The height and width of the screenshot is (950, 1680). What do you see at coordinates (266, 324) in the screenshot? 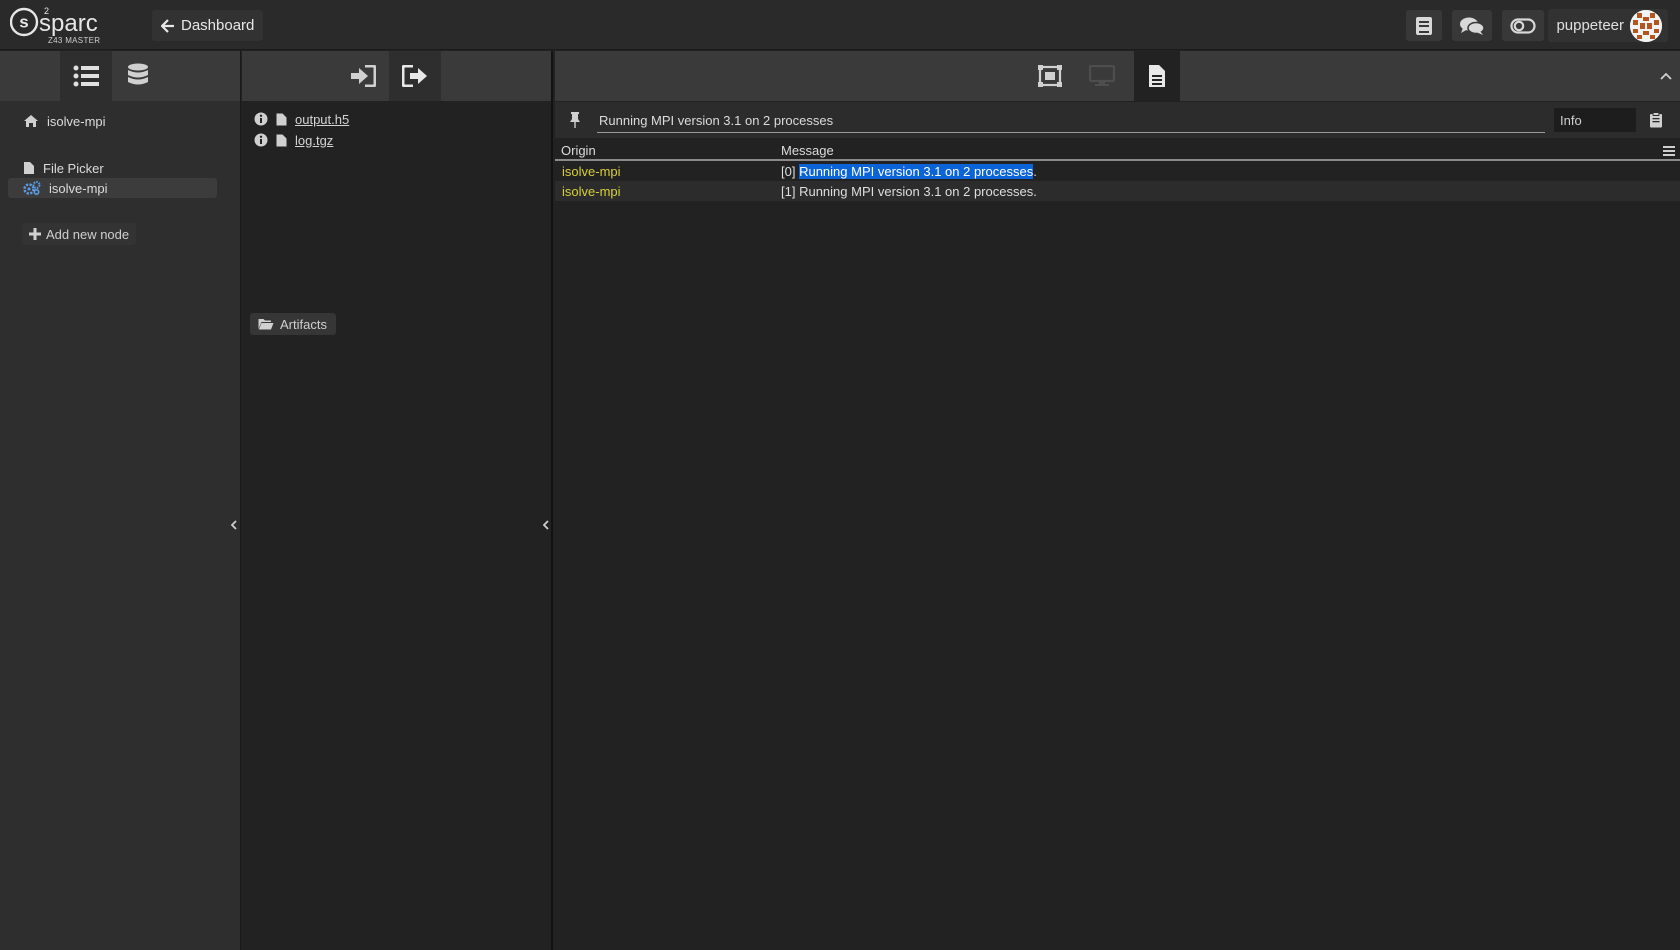
I see `folder-open-icon` at bounding box center [266, 324].